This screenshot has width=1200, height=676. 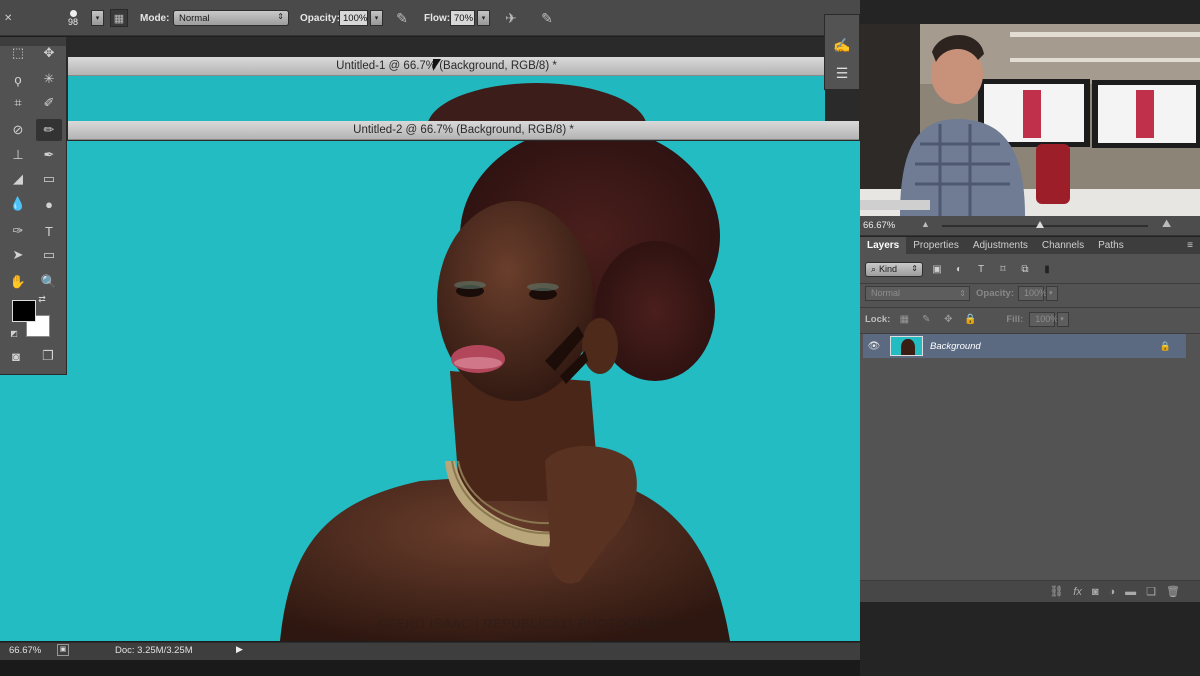 What do you see at coordinates (962, 293) in the screenshot?
I see `select-arrows-icon: ⇕` at bounding box center [962, 293].